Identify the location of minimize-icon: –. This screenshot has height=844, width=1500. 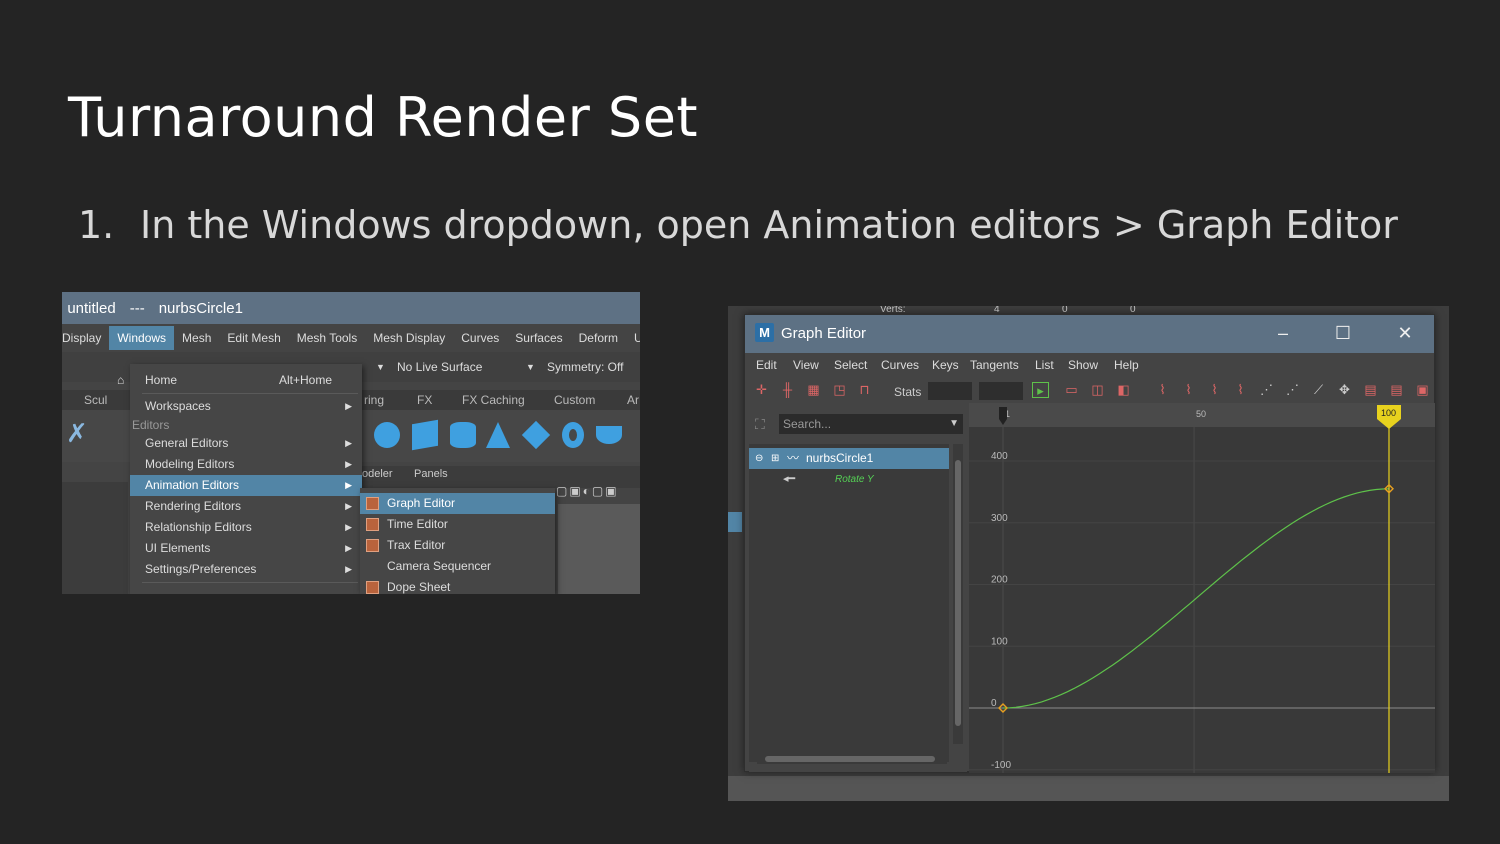
(1283, 333).